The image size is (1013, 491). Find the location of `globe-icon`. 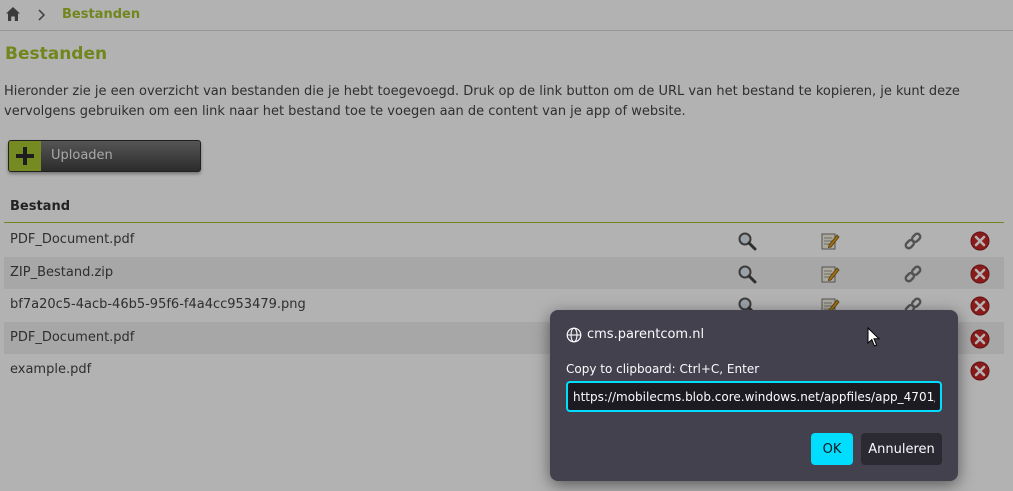

globe-icon is located at coordinates (574, 335).